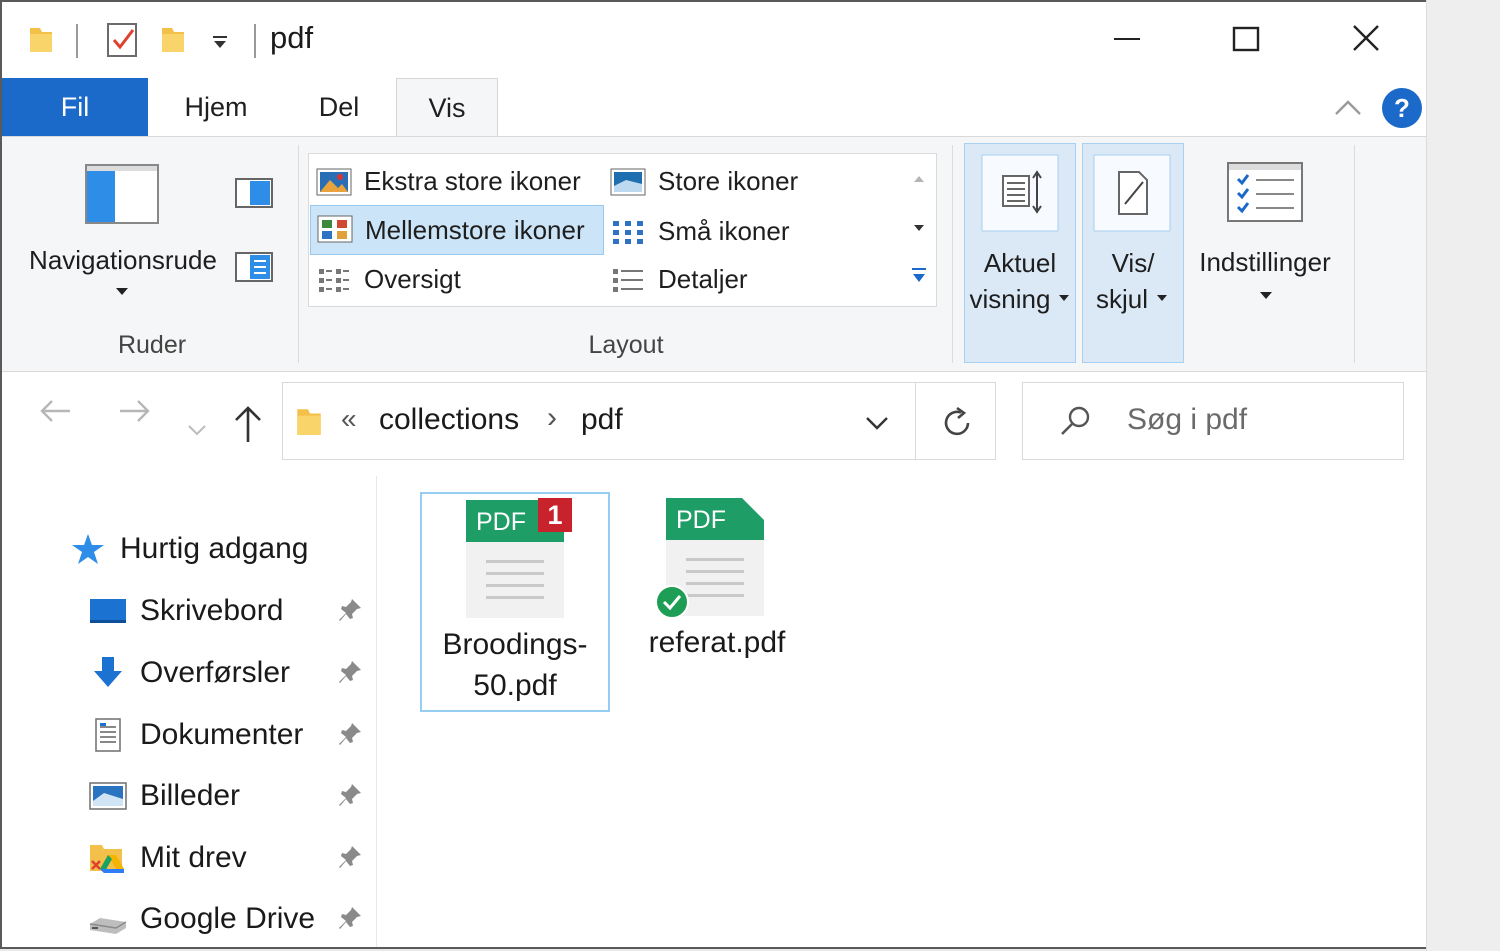 The width and height of the screenshot is (1500, 951). What do you see at coordinates (55, 411) in the screenshot?
I see `back-arrow-icon` at bounding box center [55, 411].